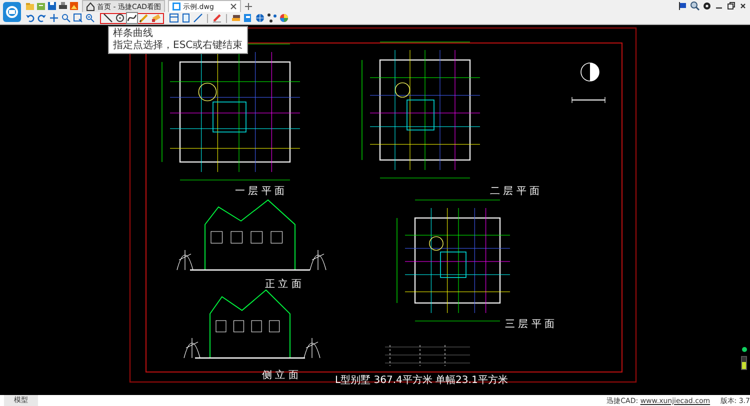  I want to click on highlighter-icon, so click(217, 18).